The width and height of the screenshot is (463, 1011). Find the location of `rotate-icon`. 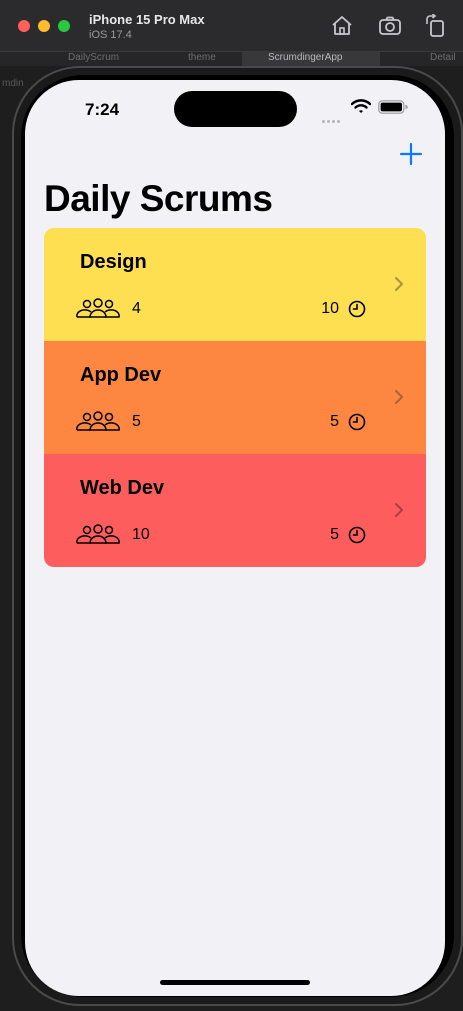

rotate-icon is located at coordinates (436, 26).